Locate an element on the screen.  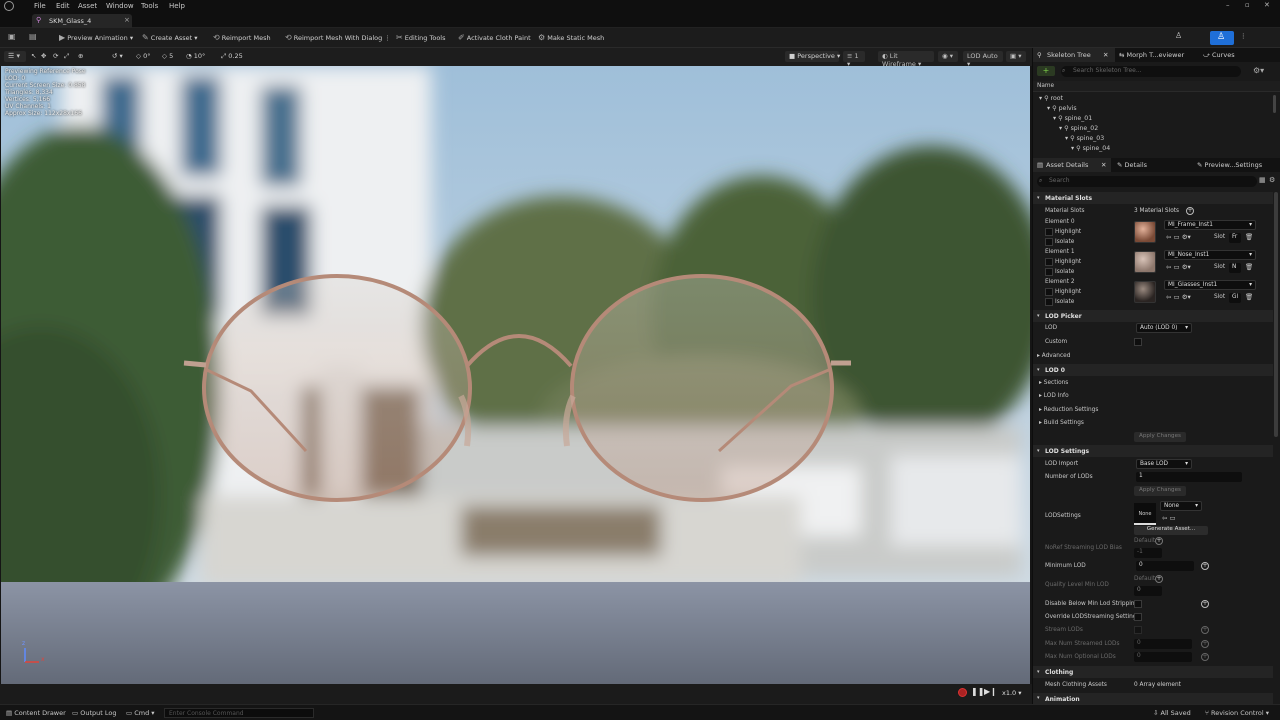
more-modes-icon: ⋮ is located at coordinates (1243, 36).